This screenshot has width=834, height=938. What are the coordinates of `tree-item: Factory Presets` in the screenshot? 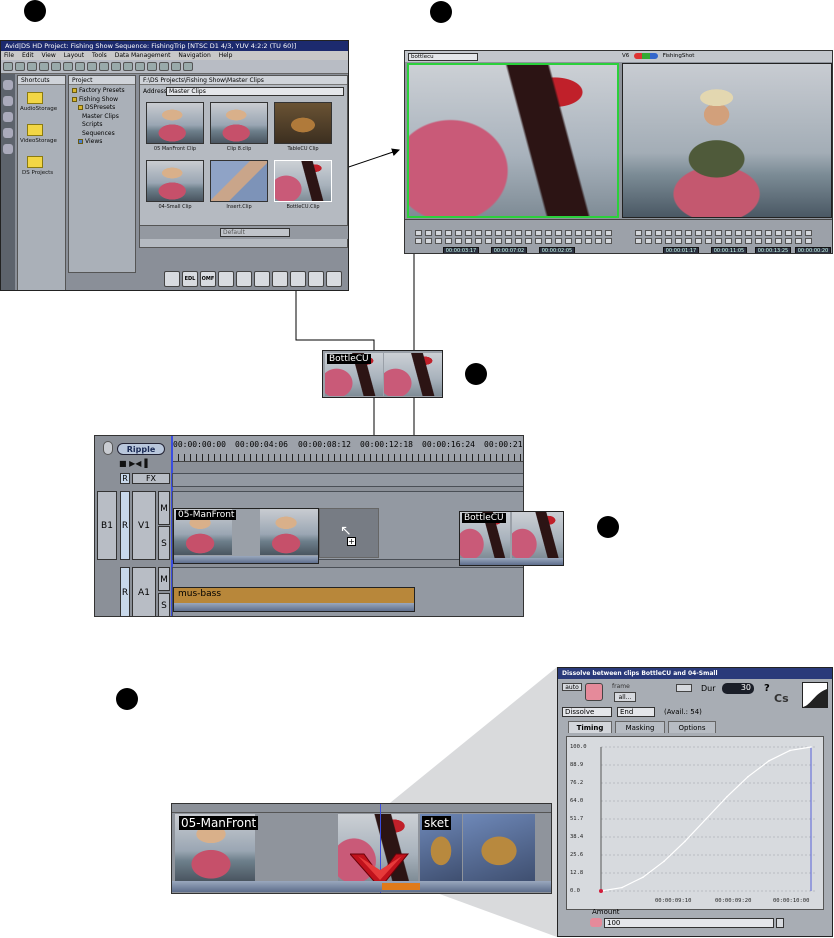 It's located at (102, 91).